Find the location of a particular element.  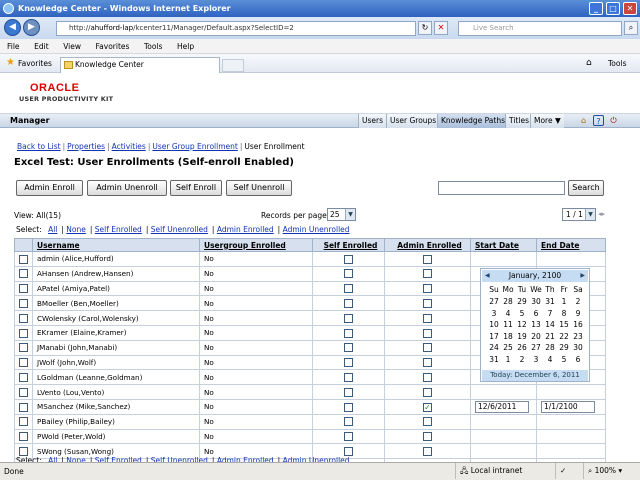

calendar-day: 27 is located at coordinates (536, 348).